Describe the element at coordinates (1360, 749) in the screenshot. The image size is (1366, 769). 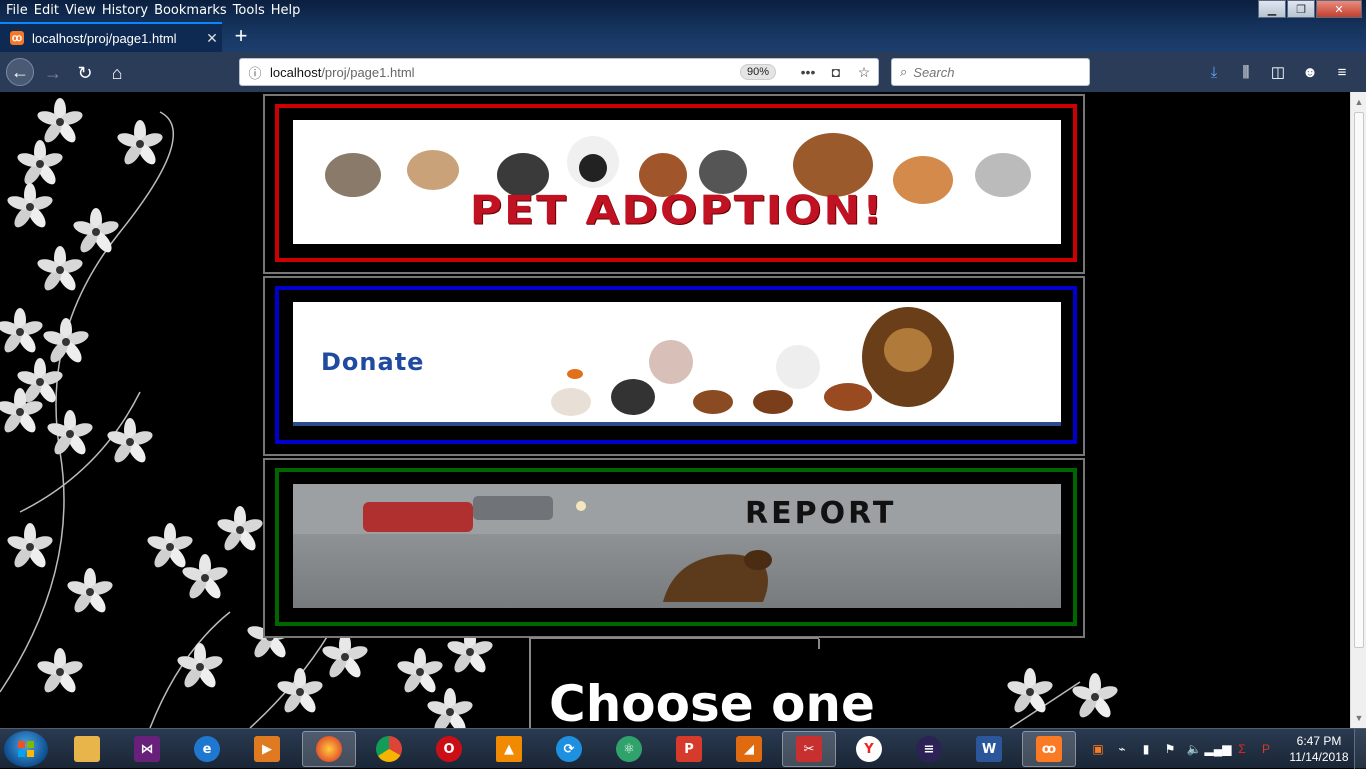
I see `show-desktop-button` at that location.